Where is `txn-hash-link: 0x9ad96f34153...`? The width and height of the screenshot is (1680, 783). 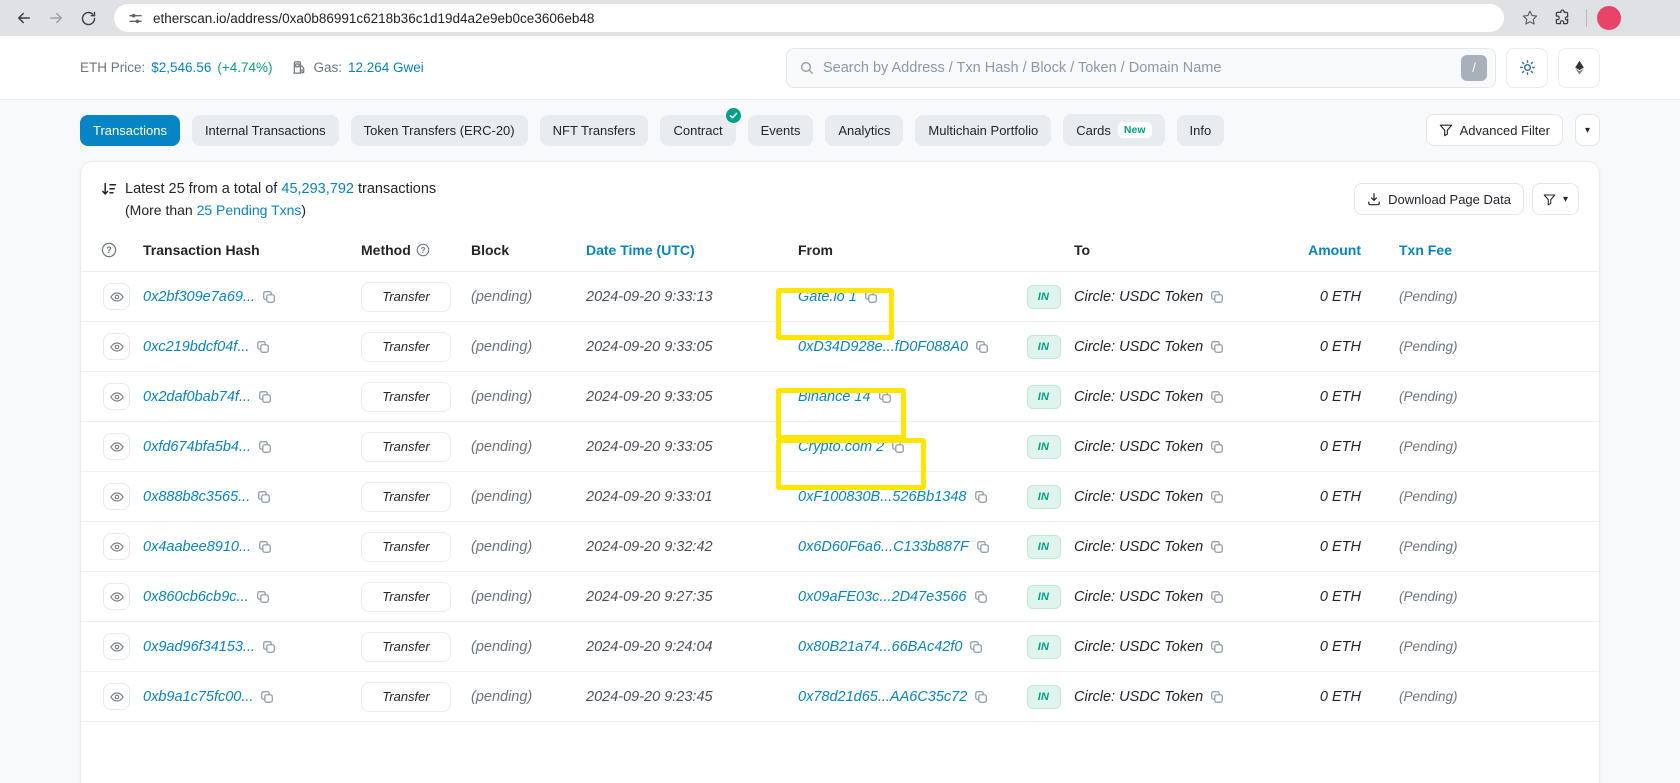
txn-hash-link: 0x9ad96f34153... is located at coordinates (199, 647).